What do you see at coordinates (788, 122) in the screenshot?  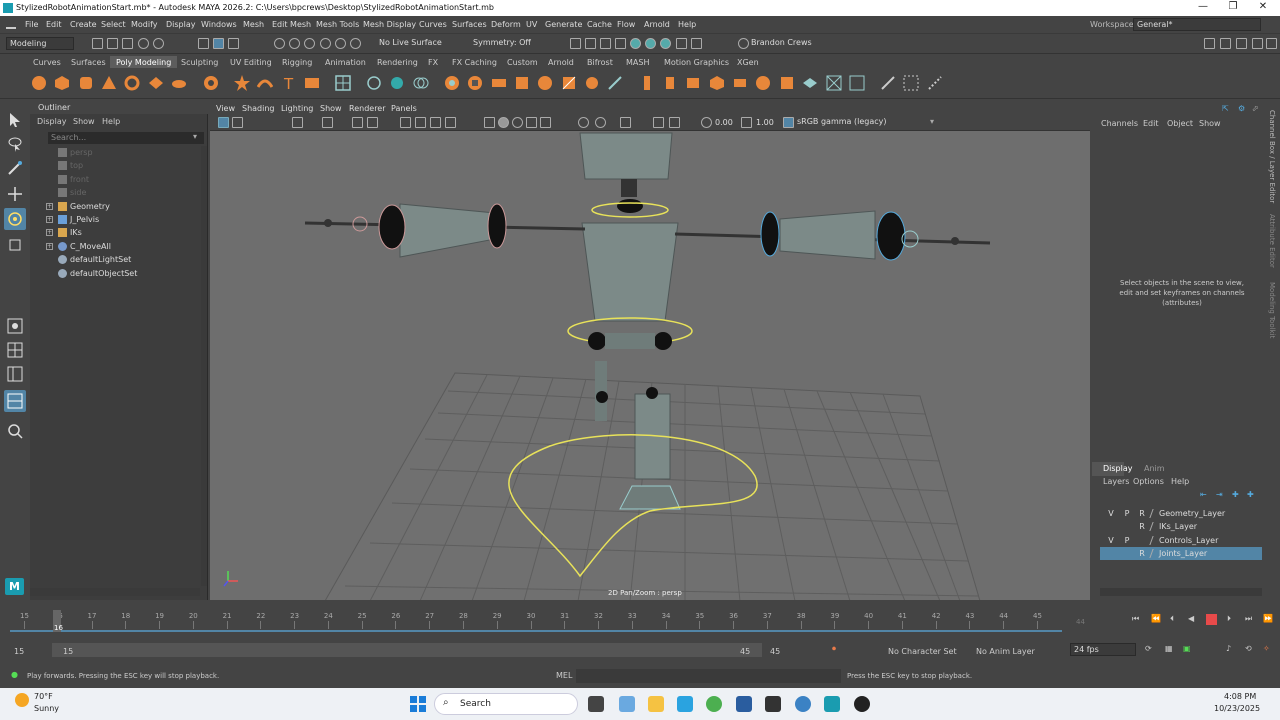 I see `color-management-icon` at bounding box center [788, 122].